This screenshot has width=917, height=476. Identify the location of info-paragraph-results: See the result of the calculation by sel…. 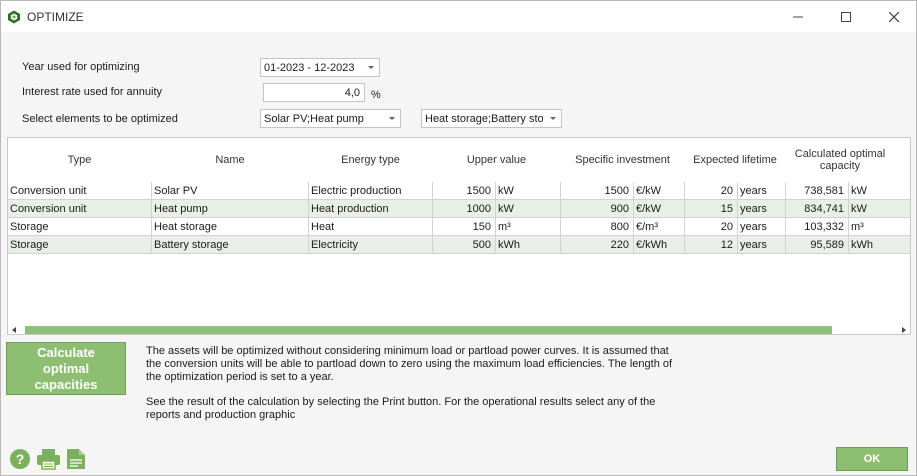
(401, 408).